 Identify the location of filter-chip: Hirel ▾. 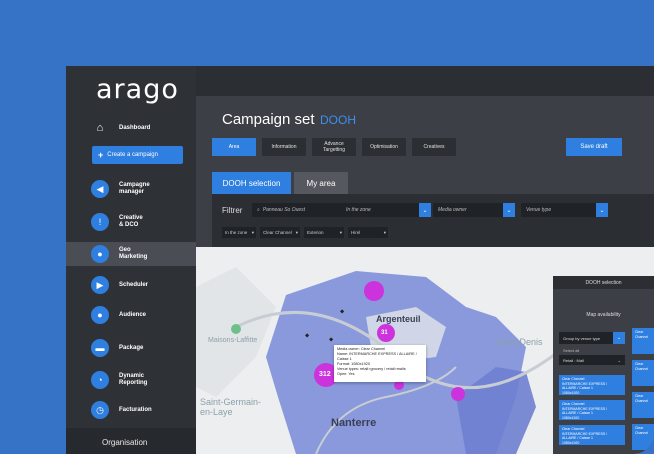
(368, 232).